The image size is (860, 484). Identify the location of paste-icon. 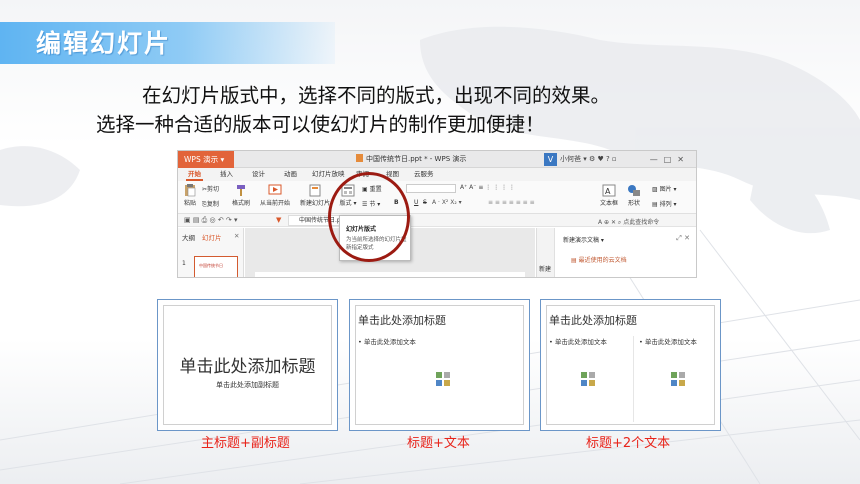
(190, 190).